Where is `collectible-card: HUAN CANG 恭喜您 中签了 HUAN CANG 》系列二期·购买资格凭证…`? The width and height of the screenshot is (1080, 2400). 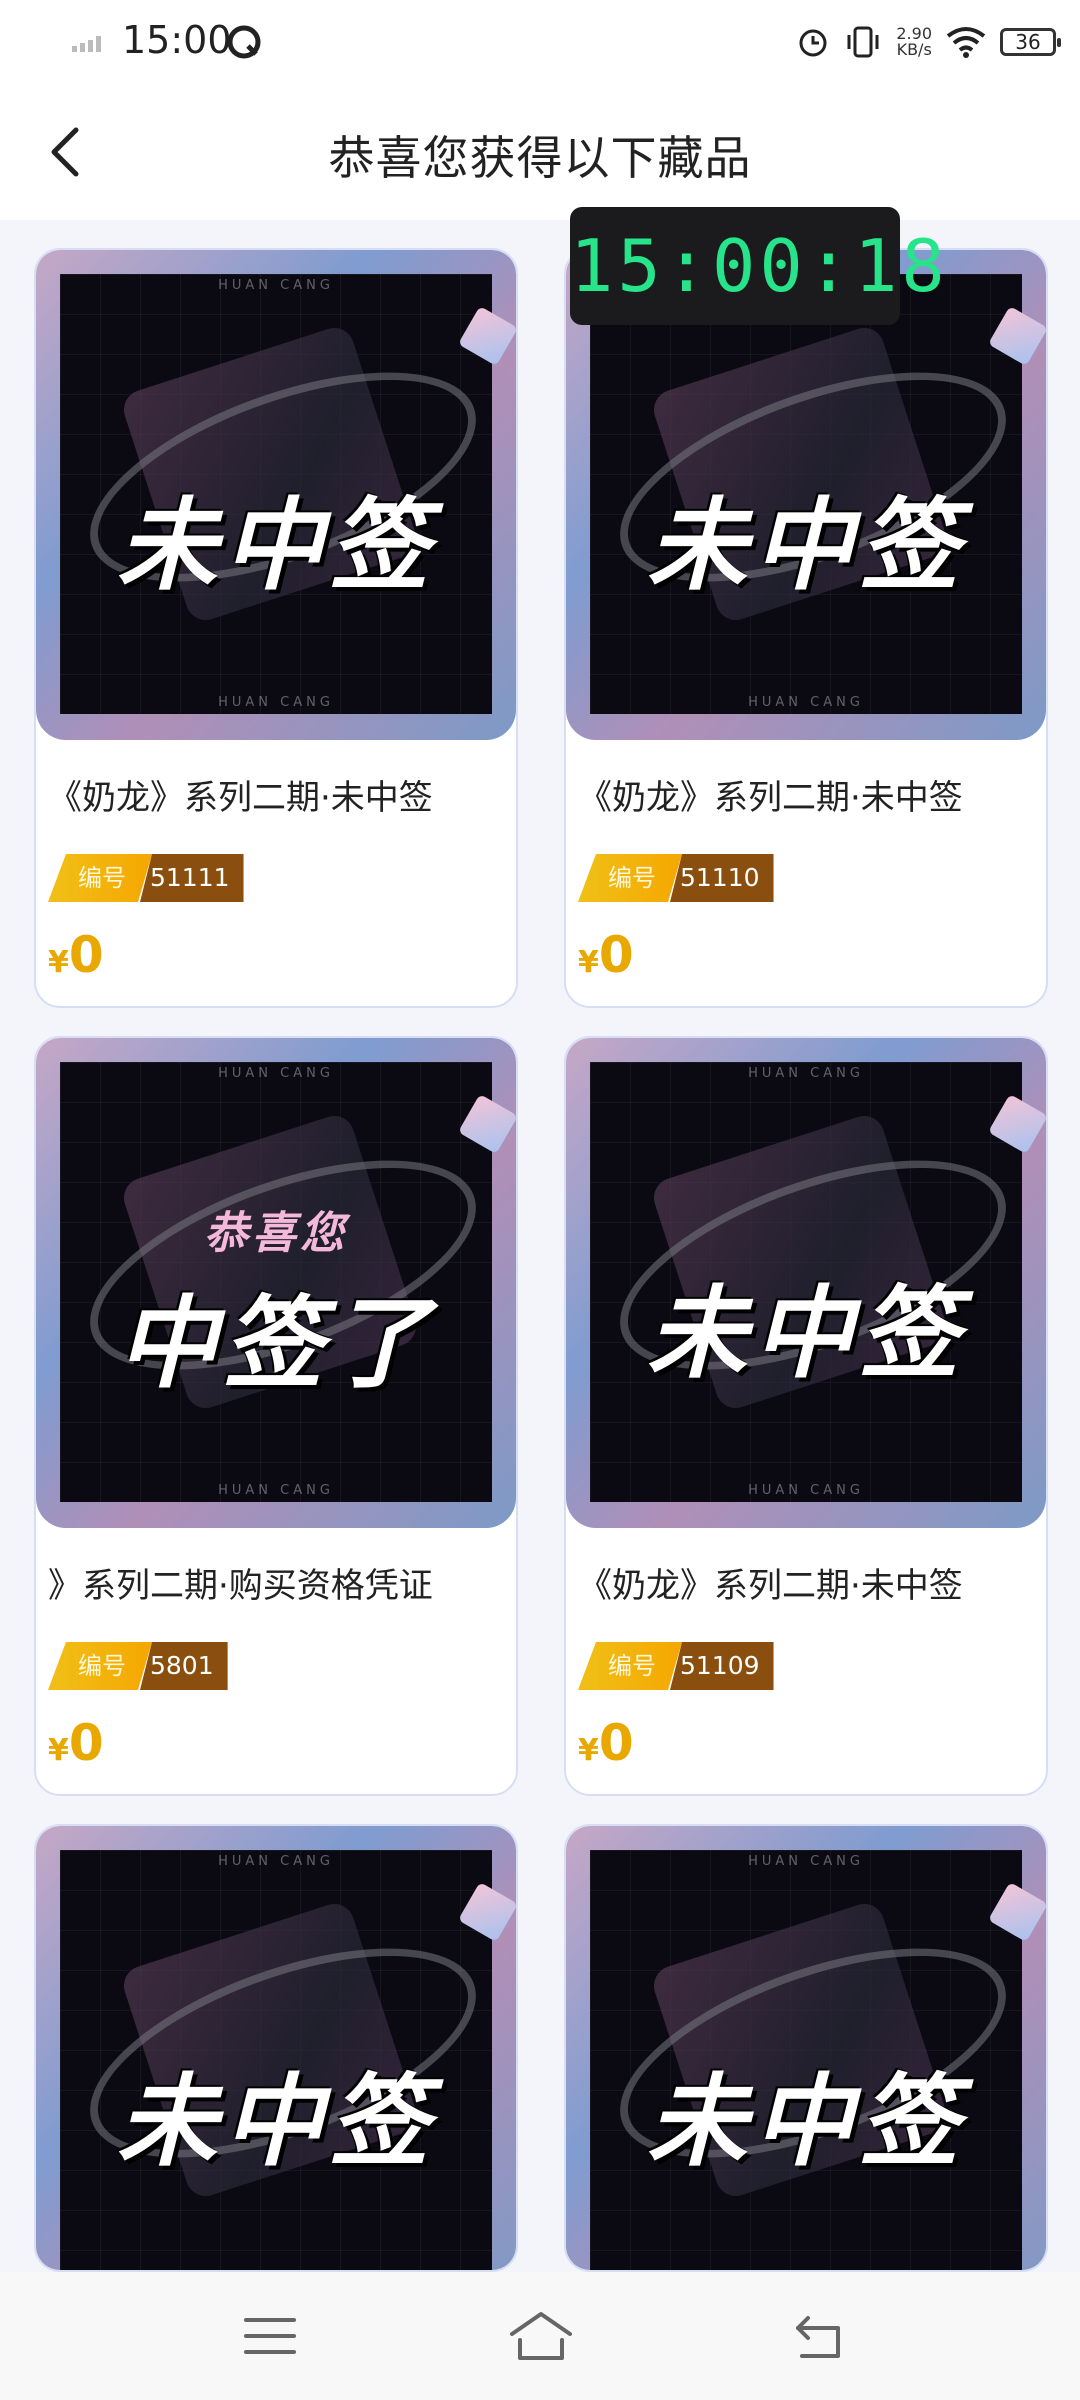 collectible-card: HUAN CANG 恭喜您 中签了 HUAN CANG 》系列二期·购买资格凭证… is located at coordinates (276, 1416).